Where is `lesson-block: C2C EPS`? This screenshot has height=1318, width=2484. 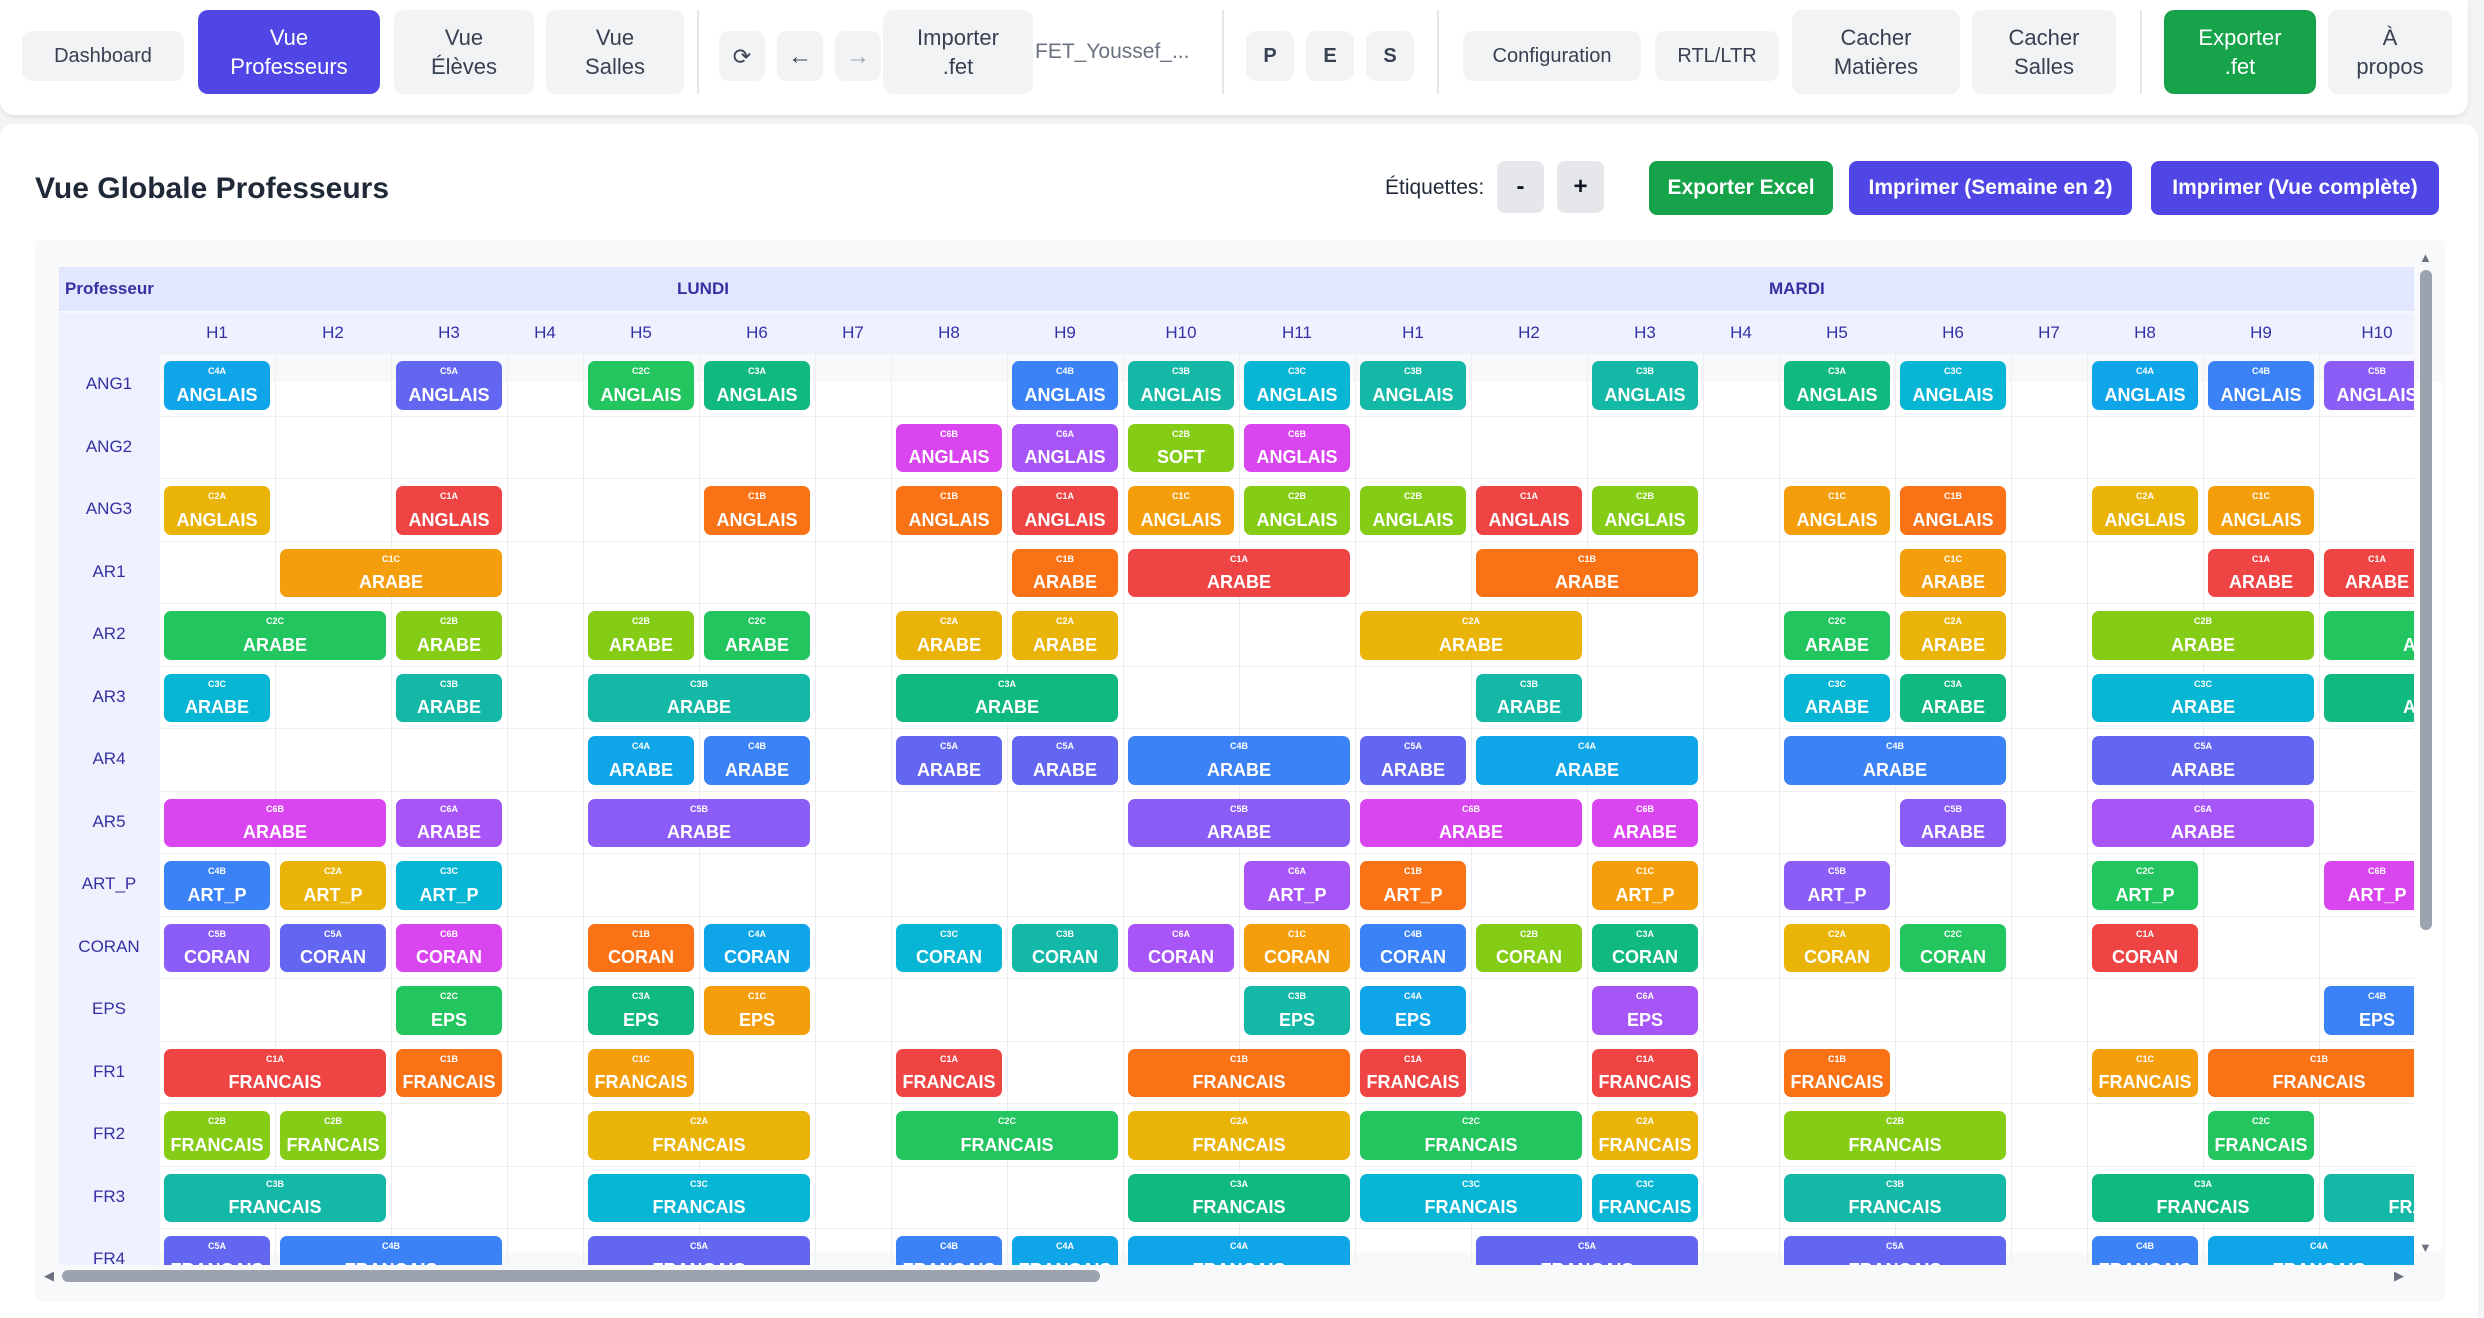 lesson-block: C2C EPS is located at coordinates (449, 1010).